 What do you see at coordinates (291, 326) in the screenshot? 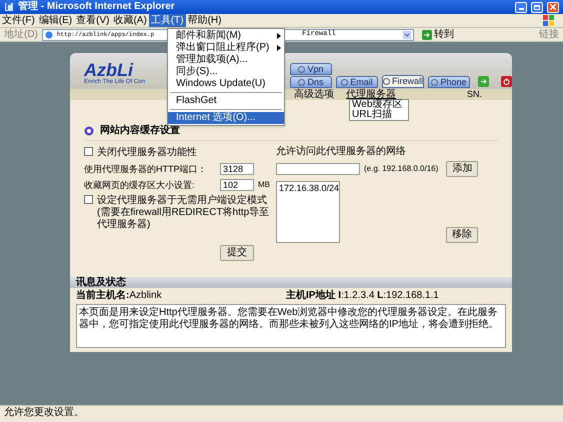
I see `description-box: 本页面是用来设定Http代理服务器。您需要在Web浏览器中修改您的代理服务器设定。在此服务器中，您可指定使用此代理服务器的网络。而那些未被列入这些网络的IP地址，将会遭到拒绝。` at bounding box center [291, 326].